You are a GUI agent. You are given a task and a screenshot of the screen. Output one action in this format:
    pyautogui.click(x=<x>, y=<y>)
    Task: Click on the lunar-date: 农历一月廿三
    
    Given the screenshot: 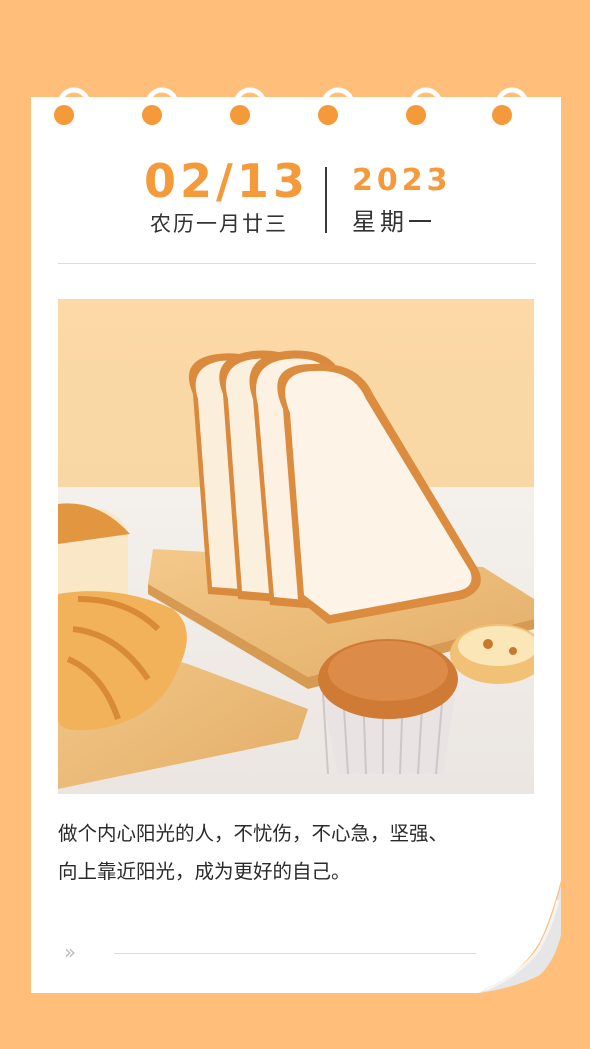 What is the action you would take?
    pyautogui.click(x=219, y=224)
    